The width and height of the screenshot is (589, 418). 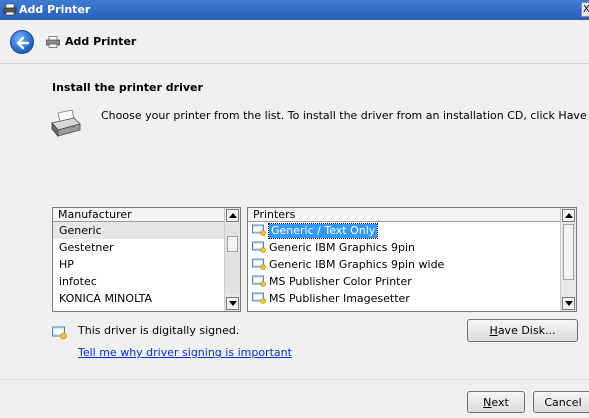 What do you see at coordinates (412, 298) in the screenshot?
I see `list-item: MS Publisher Imagesetter` at bounding box center [412, 298].